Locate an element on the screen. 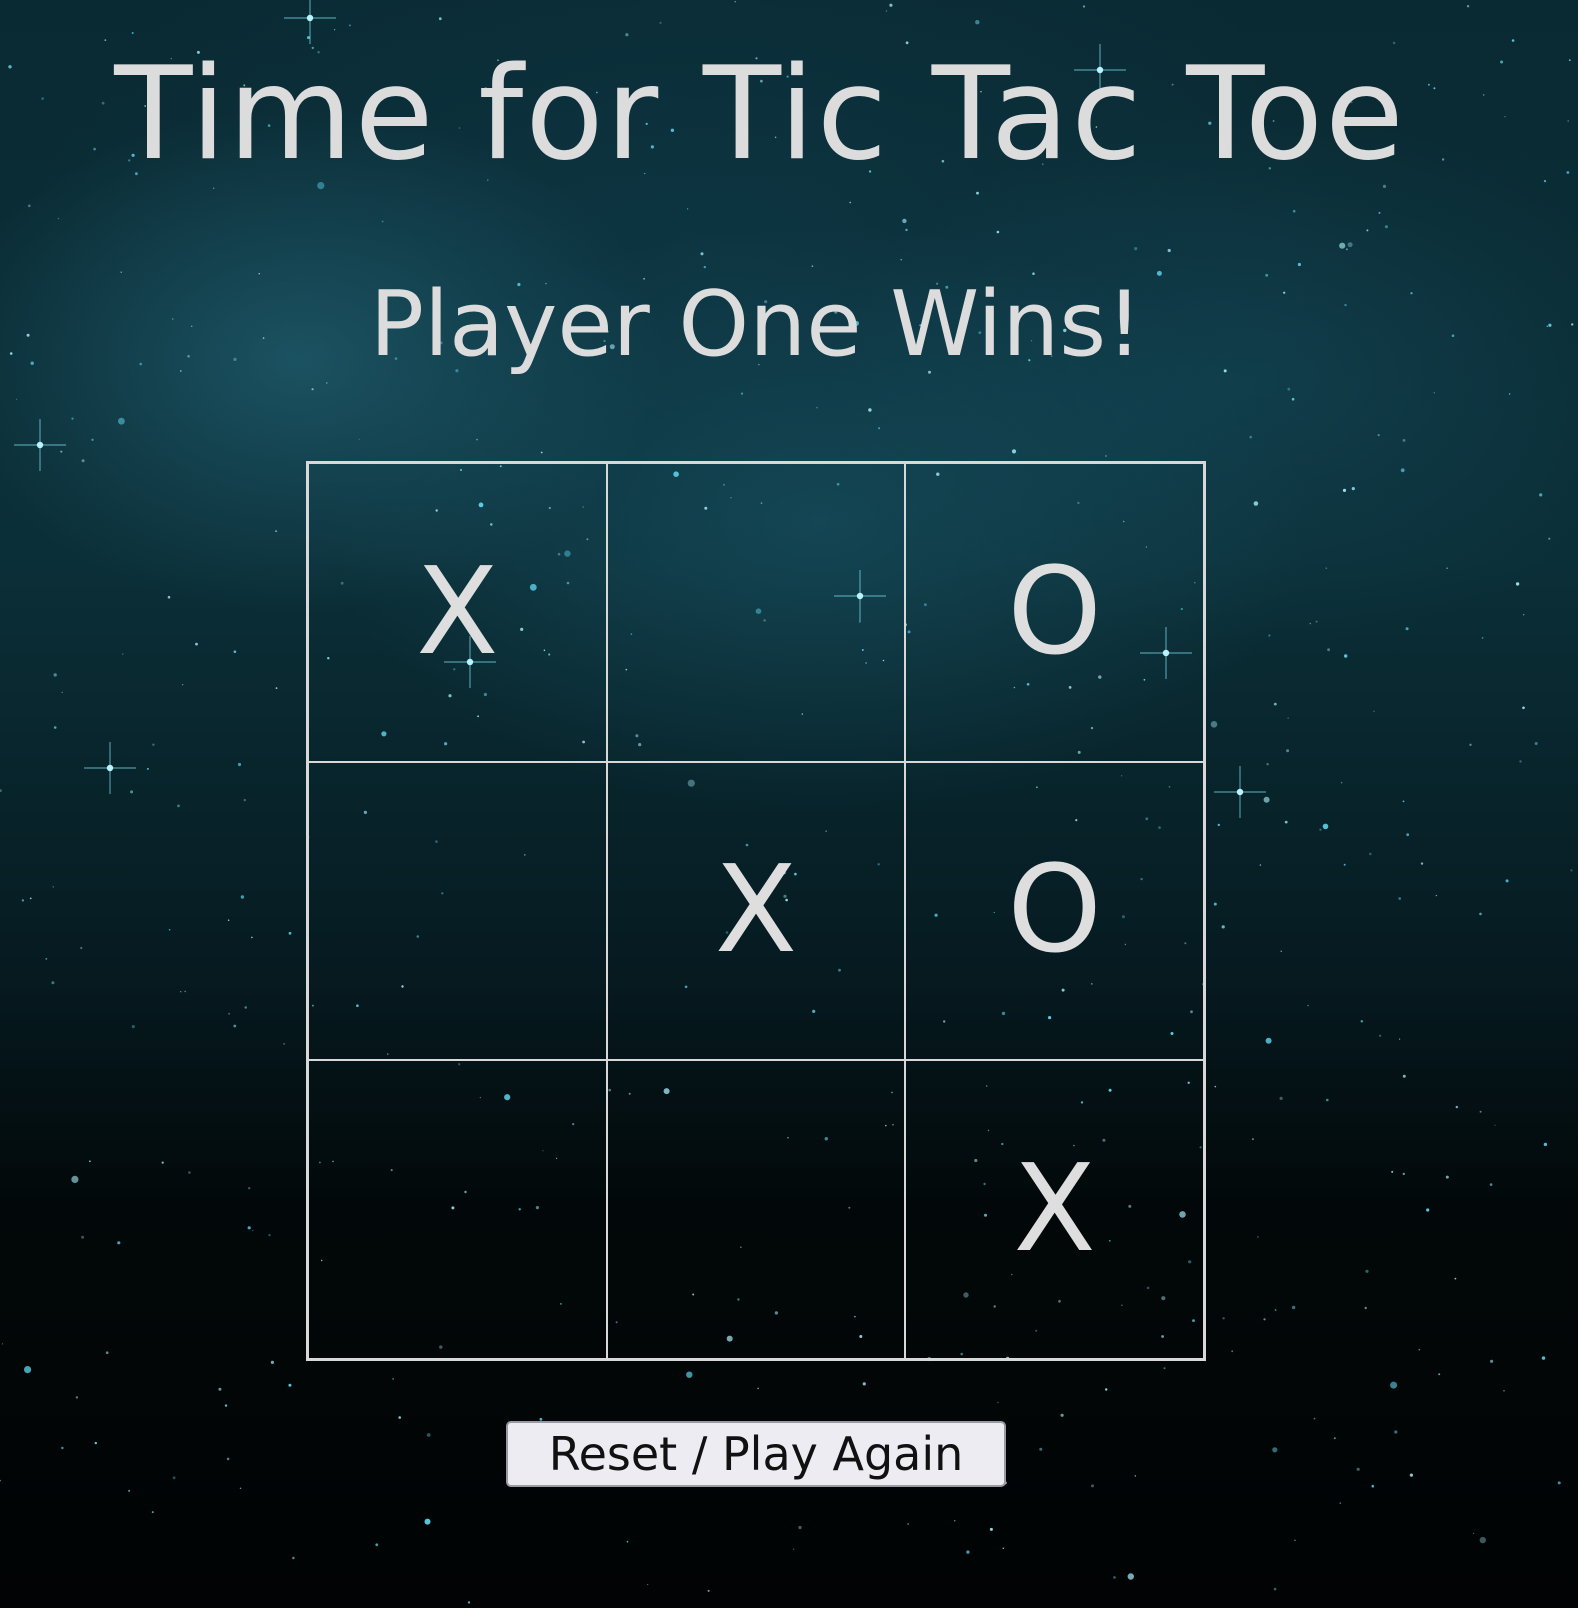 The width and height of the screenshot is (1578, 1608). board-cell-5: X is located at coordinates (756, 911).